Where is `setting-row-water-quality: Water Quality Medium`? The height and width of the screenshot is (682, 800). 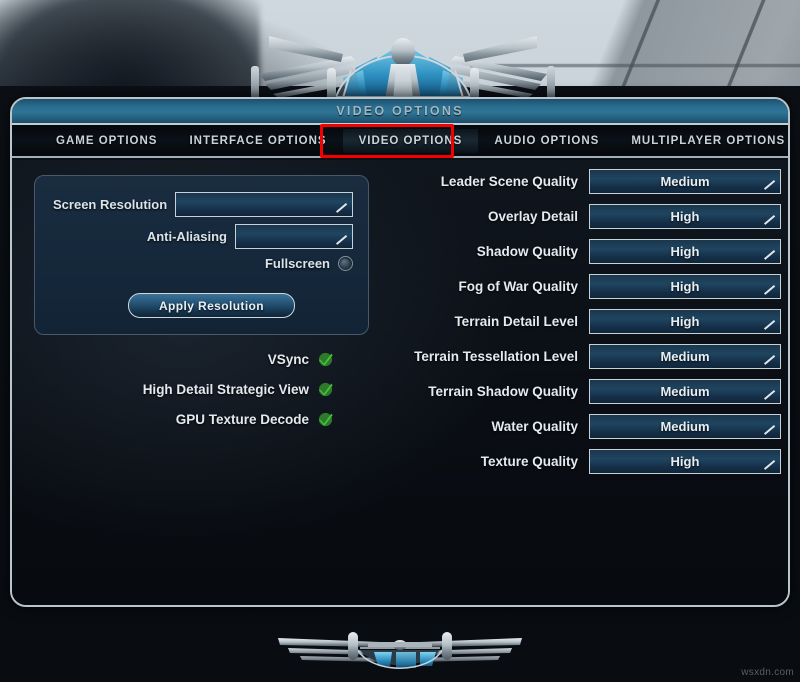
setting-row-water-quality: Water Quality Medium is located at coordinates (586, 426).